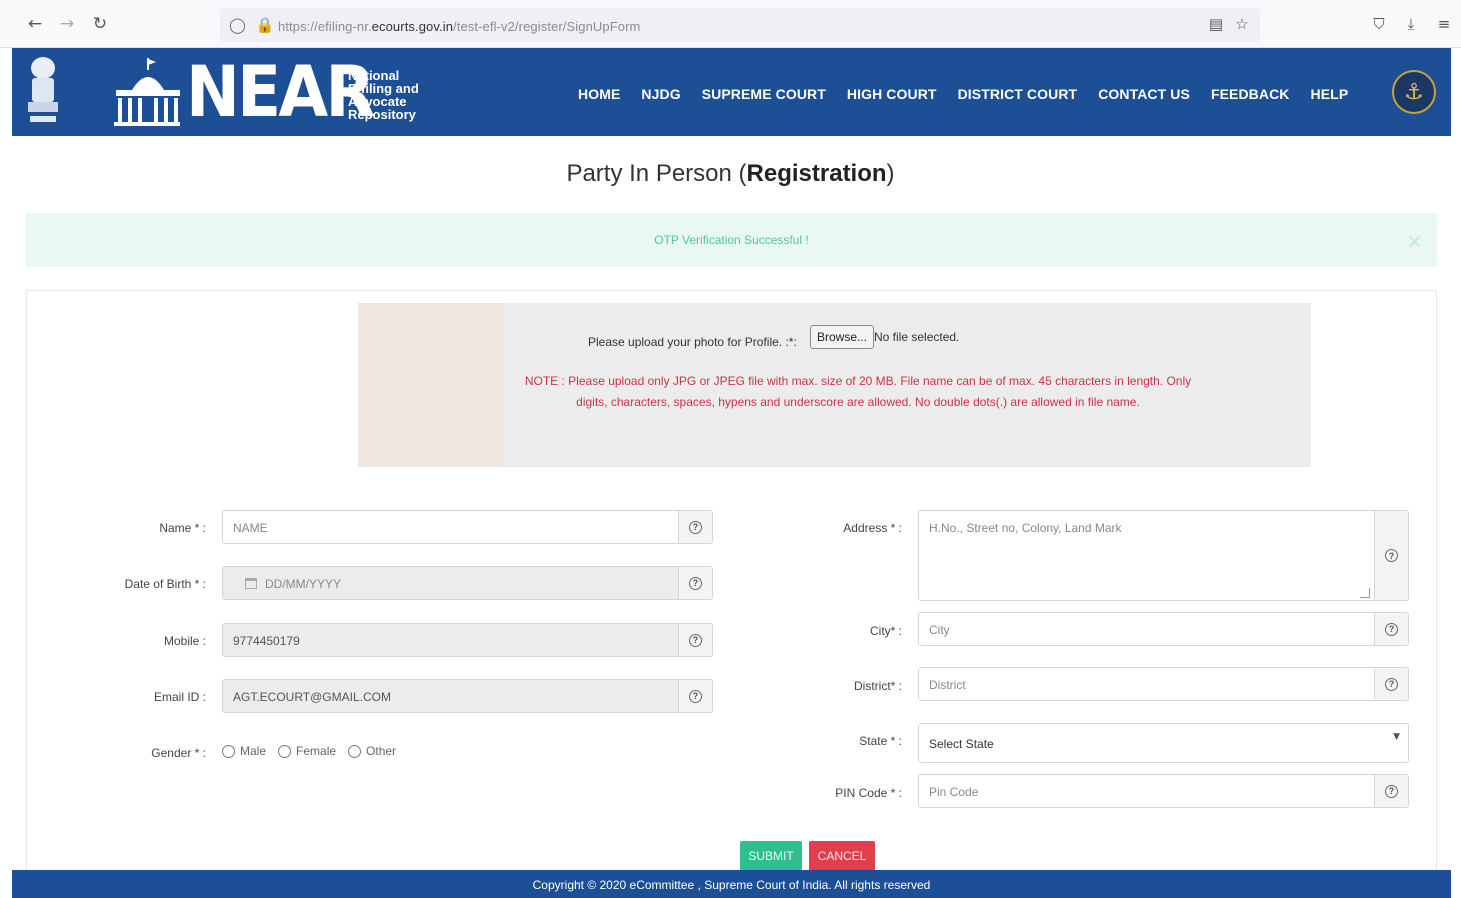 This screenshot has width=1461, height=898. Describe the element at coordinates (1163, 684) in the screenshot. I see `district-input: District ?` at that location.